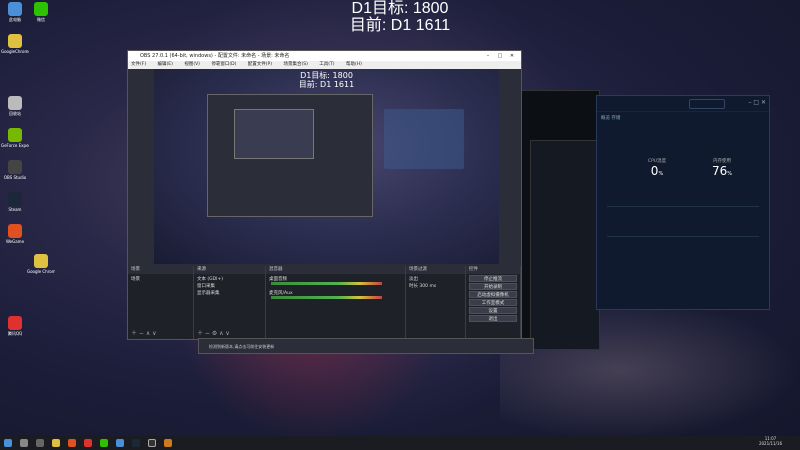 The width and height of the screenshot is (800, 450). I want to click on desktop-icon-qq: 腾讯QQ, so click(15, 331).